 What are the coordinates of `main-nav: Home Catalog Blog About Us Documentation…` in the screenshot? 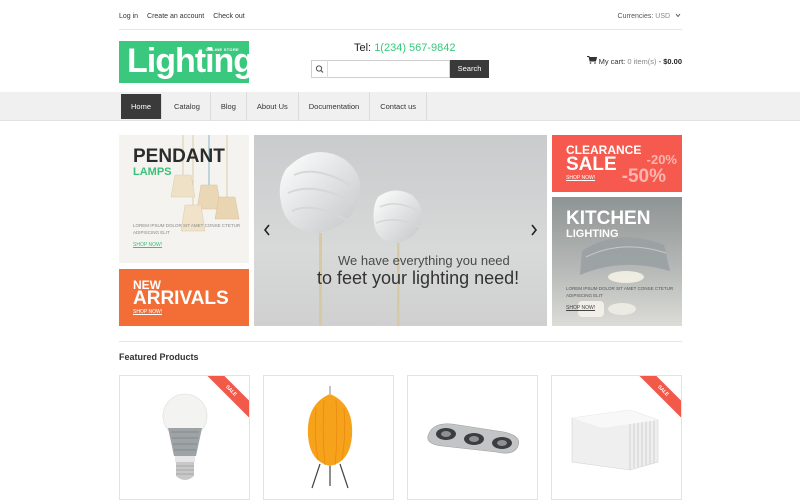 It's located at (273, 106).